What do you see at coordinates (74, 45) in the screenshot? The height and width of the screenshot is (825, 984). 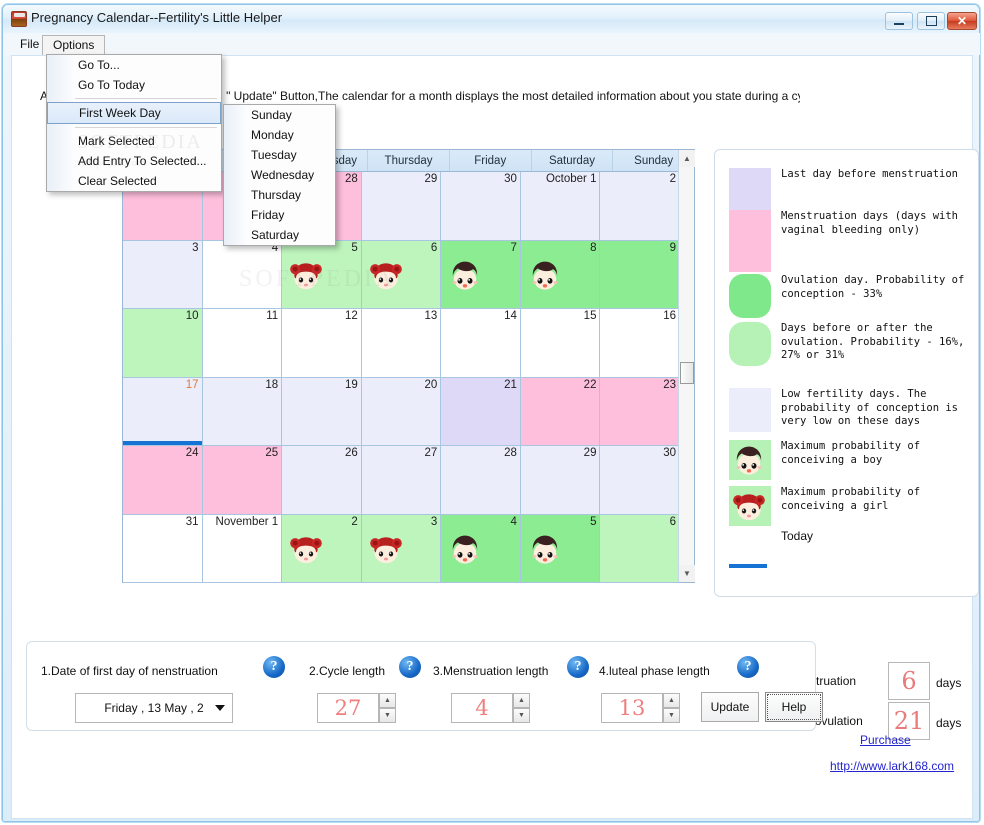 I see `menu-item-options: Options` at bounding box center [74, 45].